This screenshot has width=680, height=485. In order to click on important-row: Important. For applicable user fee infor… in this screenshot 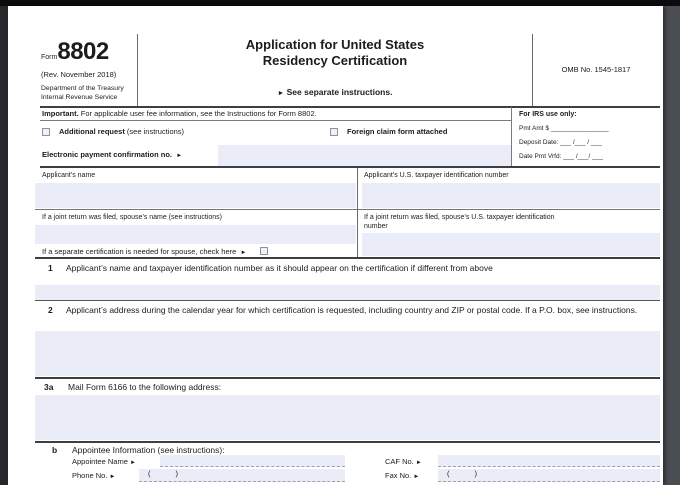, I will do `click(275, 114)`.